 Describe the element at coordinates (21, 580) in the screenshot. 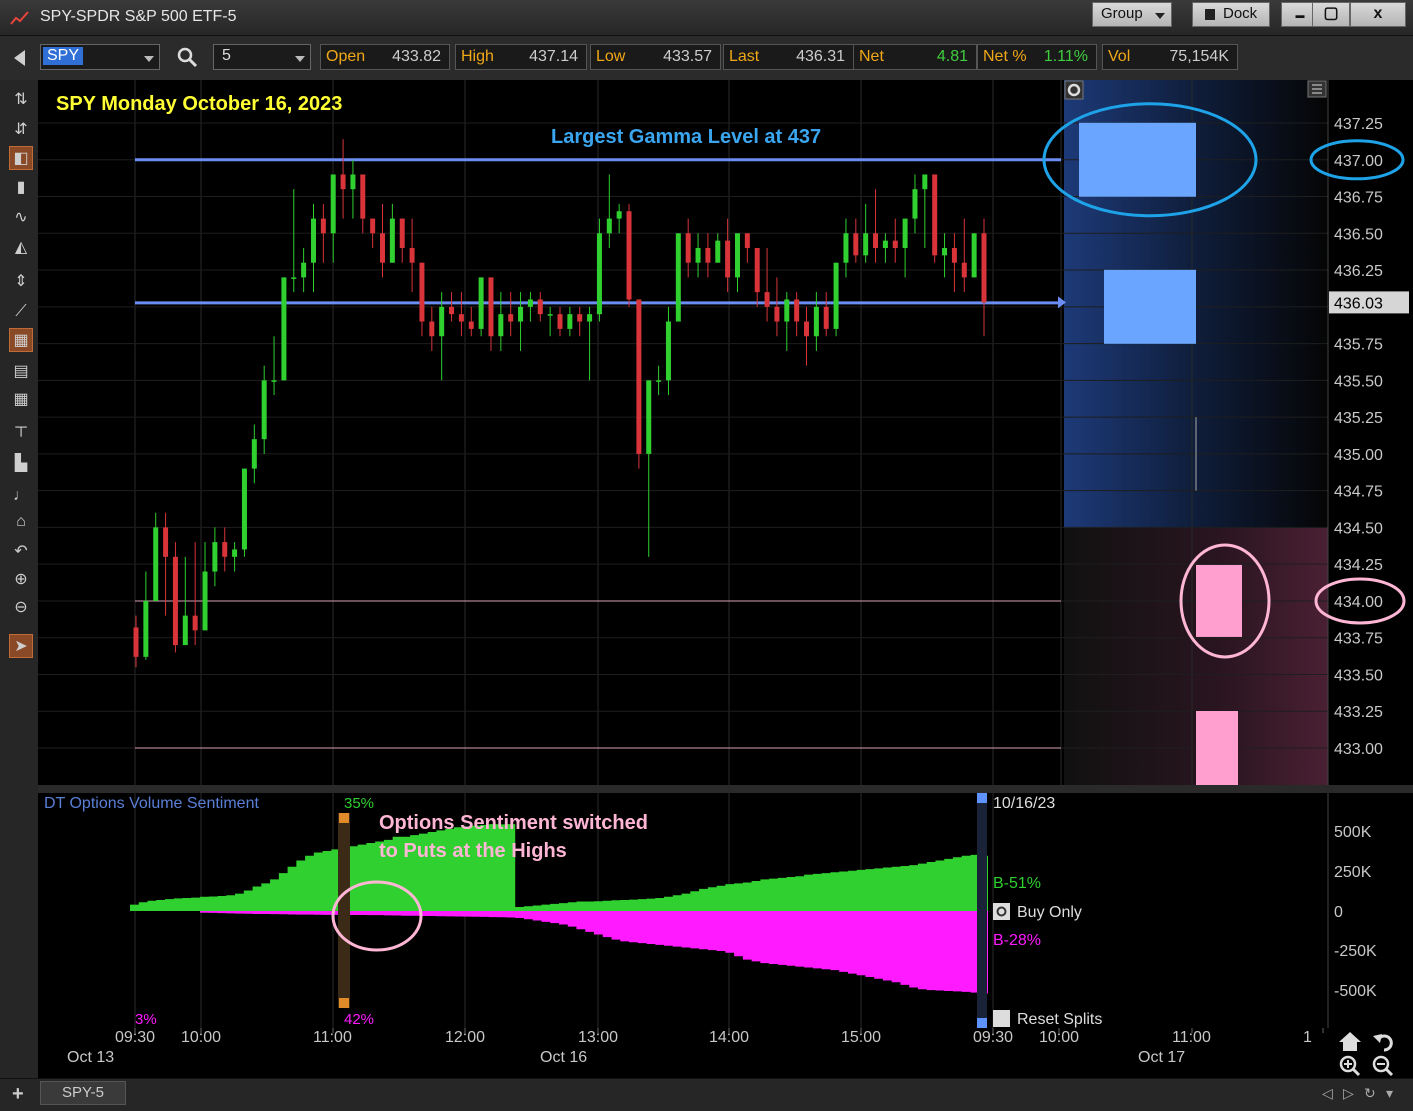

I see `zoom-in-icon: ⊕` at that location.